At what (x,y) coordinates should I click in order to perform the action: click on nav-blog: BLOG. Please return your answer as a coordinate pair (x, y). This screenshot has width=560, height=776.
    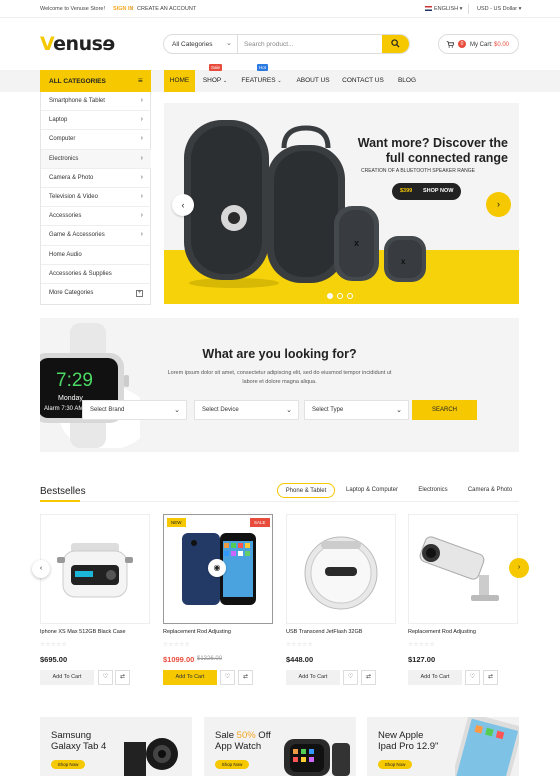
    Looking at the image, I should click on (407, 81).